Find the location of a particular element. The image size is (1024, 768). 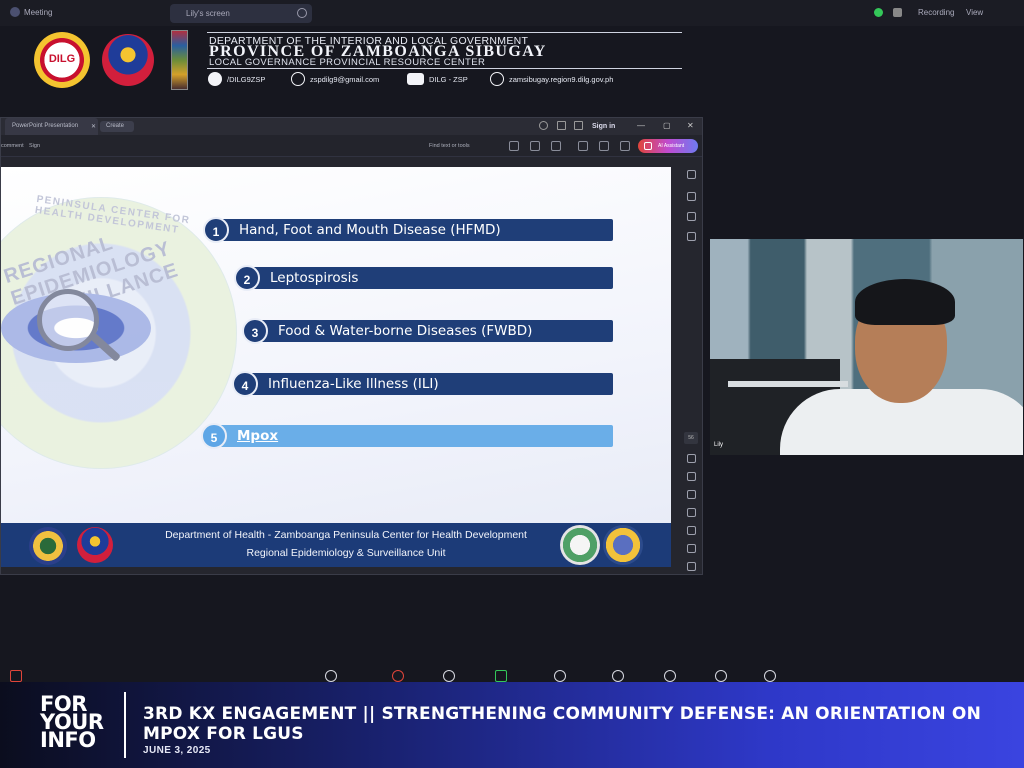

meeting-top-bar: Meeting Lily's screen Recording View is located at coordinates (512, 13).